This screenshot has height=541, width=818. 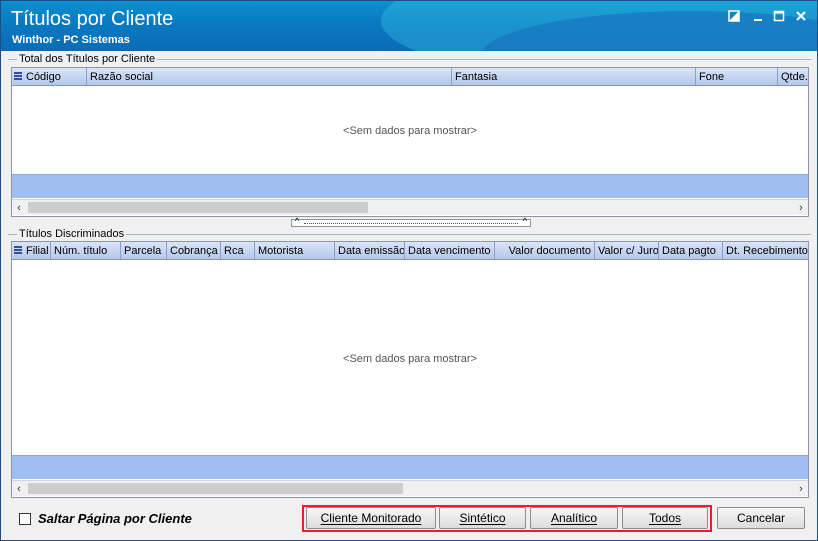 I want to click on column-header: Fantasia, so click(x=574, y=76).